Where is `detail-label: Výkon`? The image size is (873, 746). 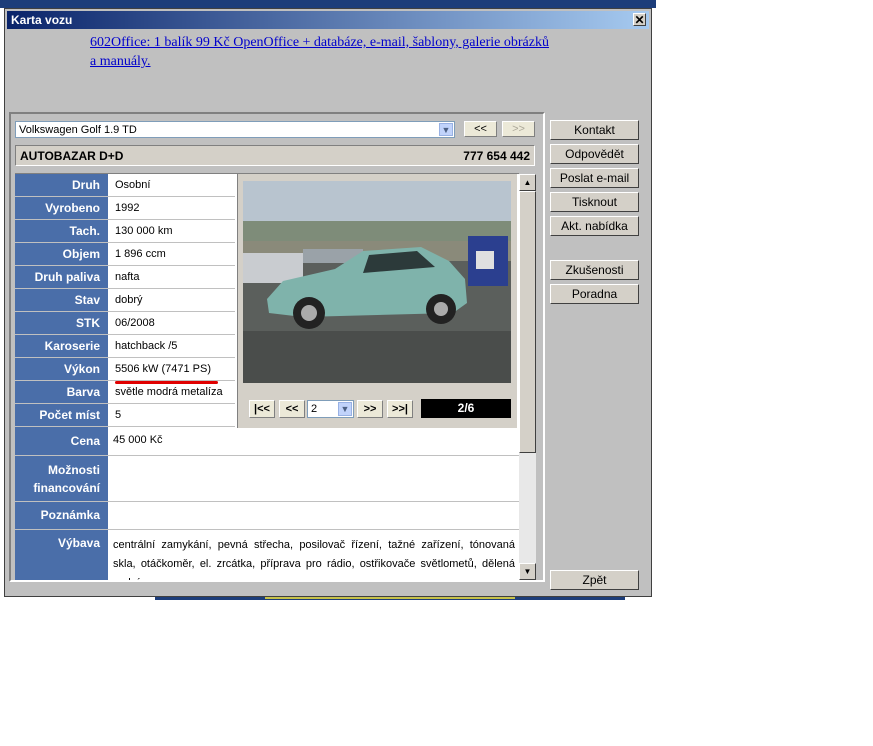 detail-label: Výkon is located at coordinates (61, 369).